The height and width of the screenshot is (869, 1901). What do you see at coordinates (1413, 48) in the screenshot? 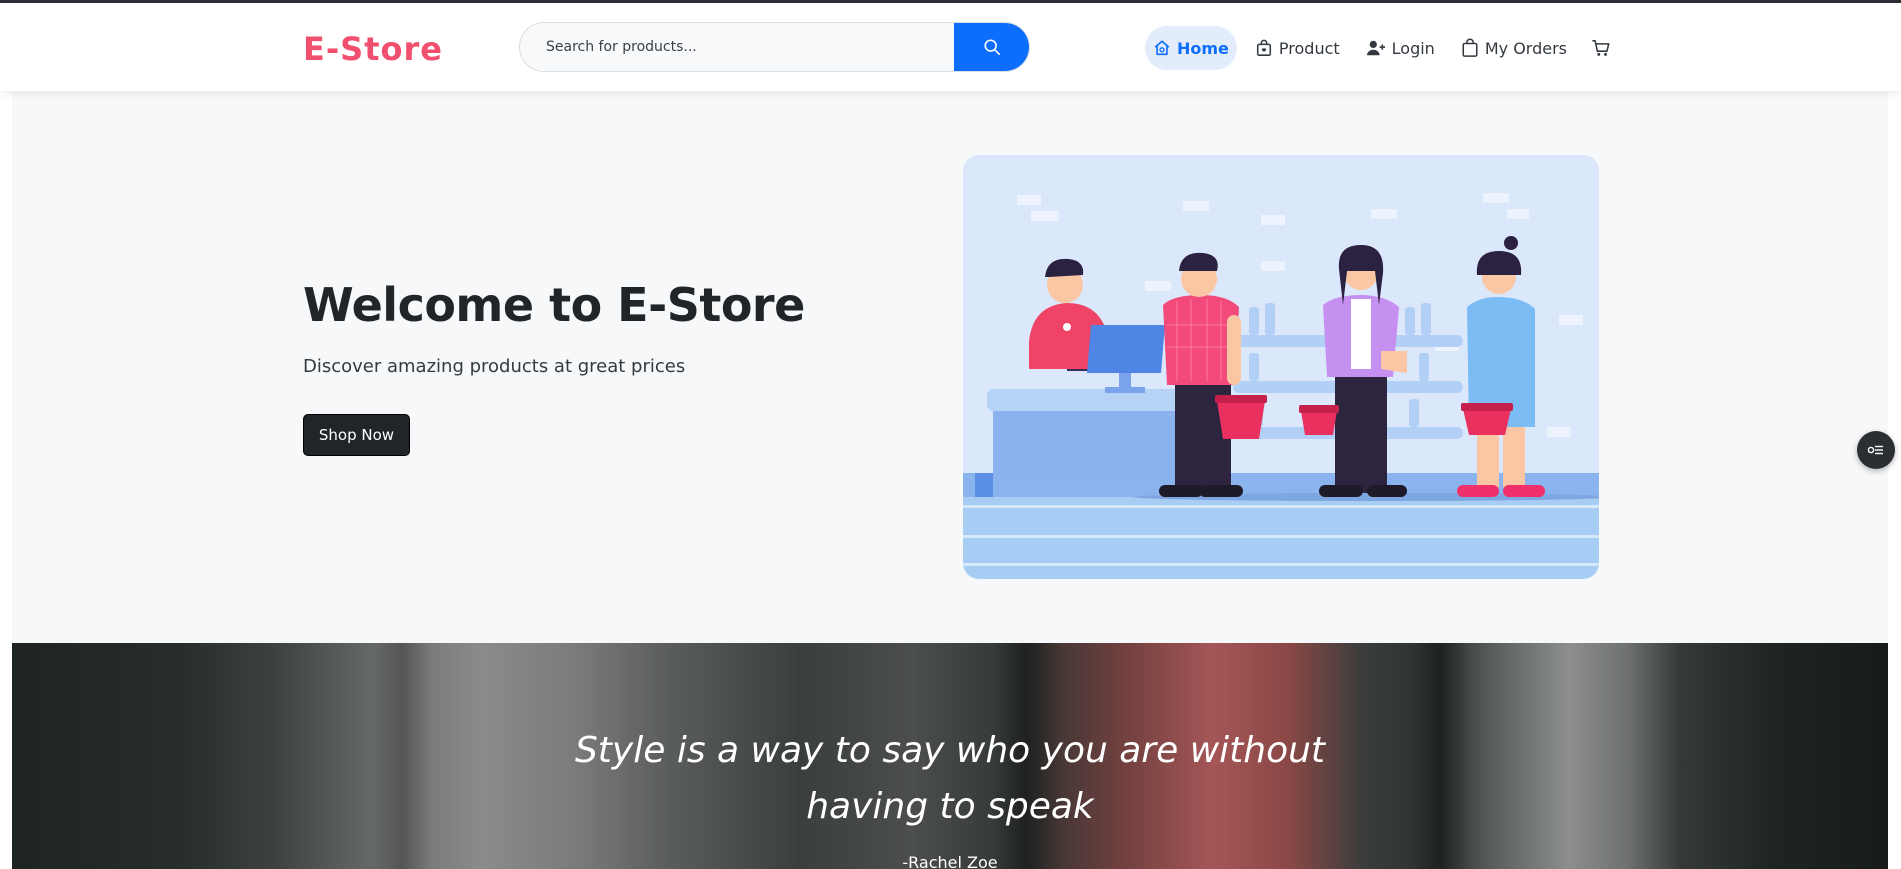
I see `nav-item-label: Login` at bounding box center [1413, 48].